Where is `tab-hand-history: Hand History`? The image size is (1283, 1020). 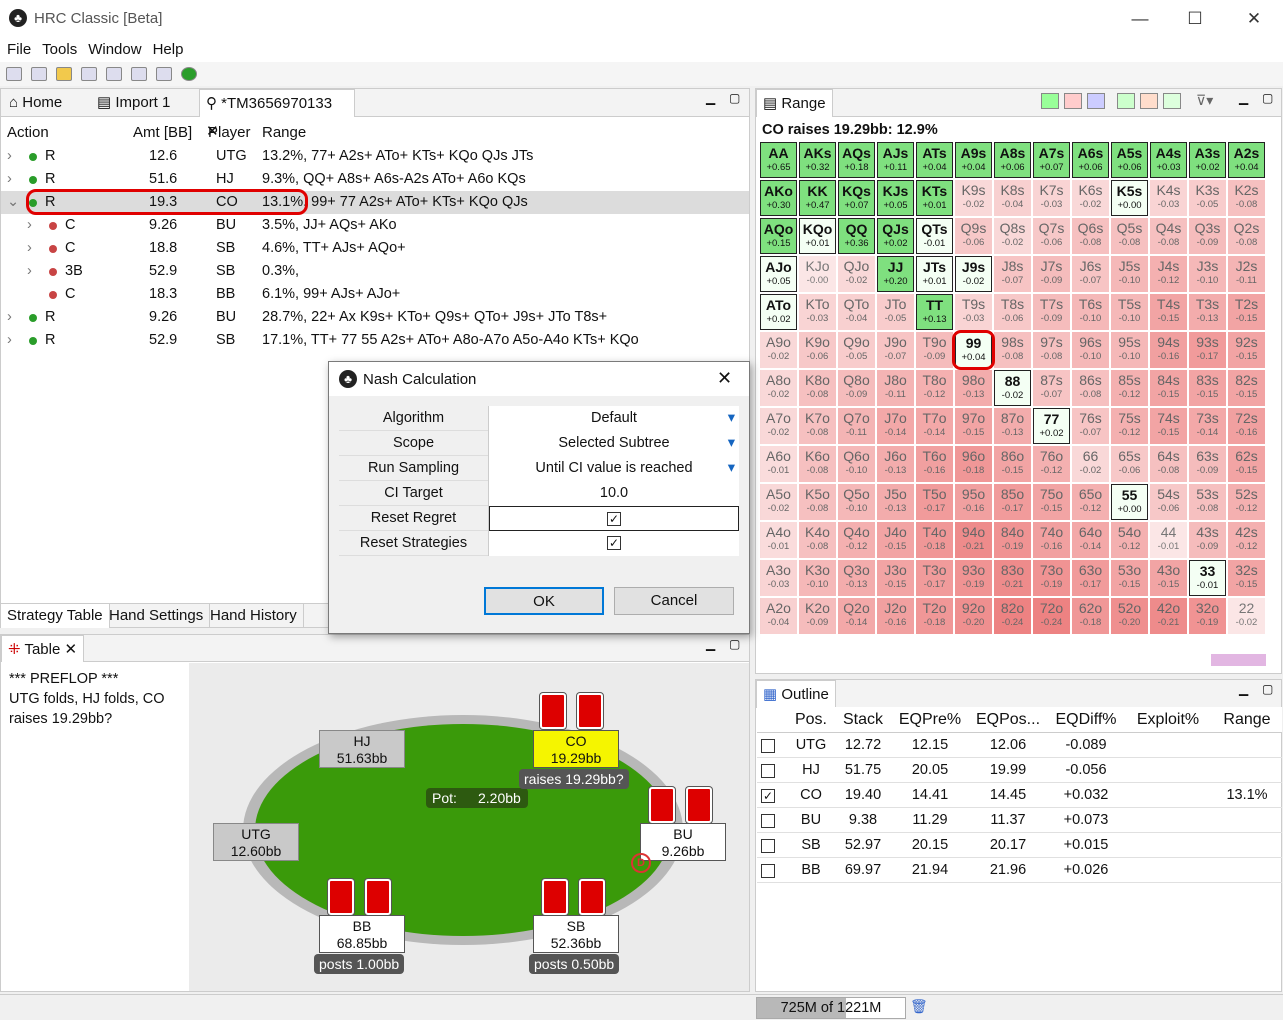
tab-hand-history: Hand History is located at coordinates (254, 616).